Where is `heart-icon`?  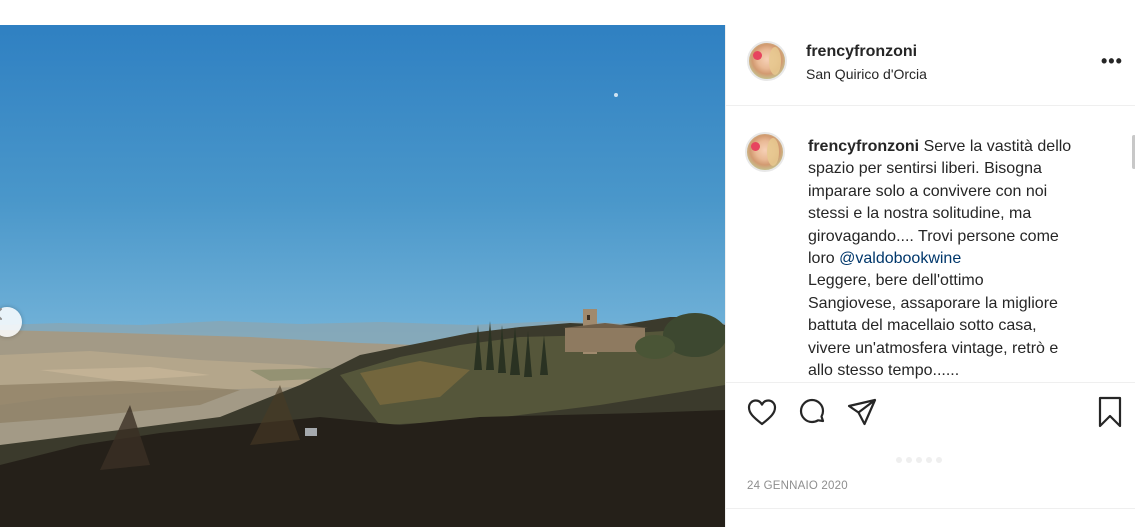 heart-icon is located at coordinates (762, 412).